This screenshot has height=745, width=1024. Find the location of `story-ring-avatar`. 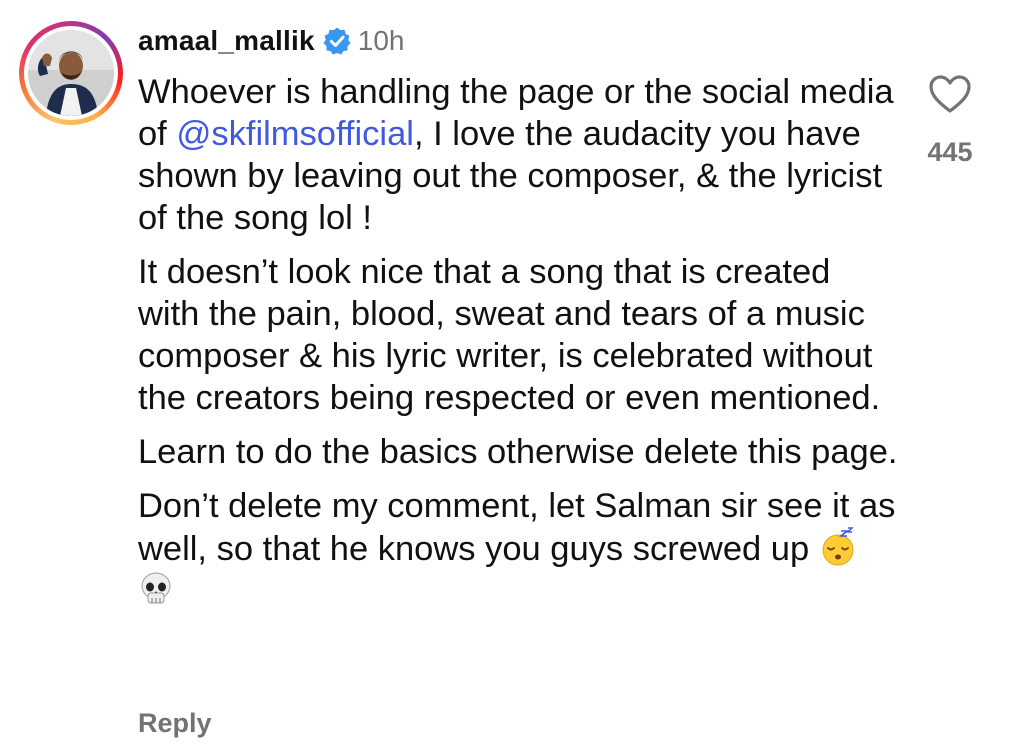

story-ring-avatar is located at coordinates (71, 73).